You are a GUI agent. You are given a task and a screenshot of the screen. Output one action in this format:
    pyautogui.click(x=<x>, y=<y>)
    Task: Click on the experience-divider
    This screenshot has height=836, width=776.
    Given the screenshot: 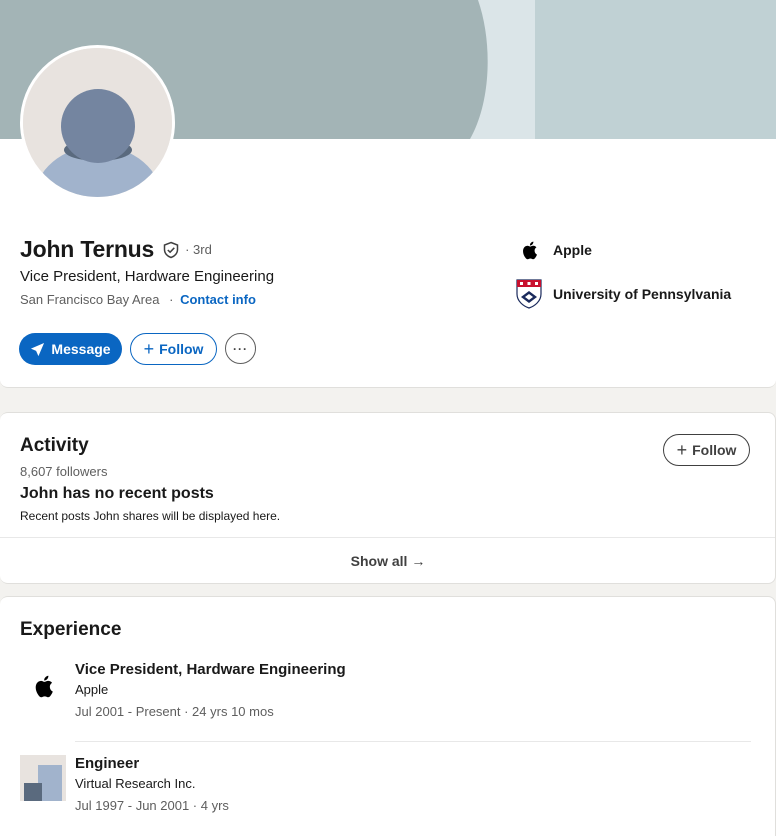 What is the action you would take?
    pyautogui.click(x=413, y=741)
    